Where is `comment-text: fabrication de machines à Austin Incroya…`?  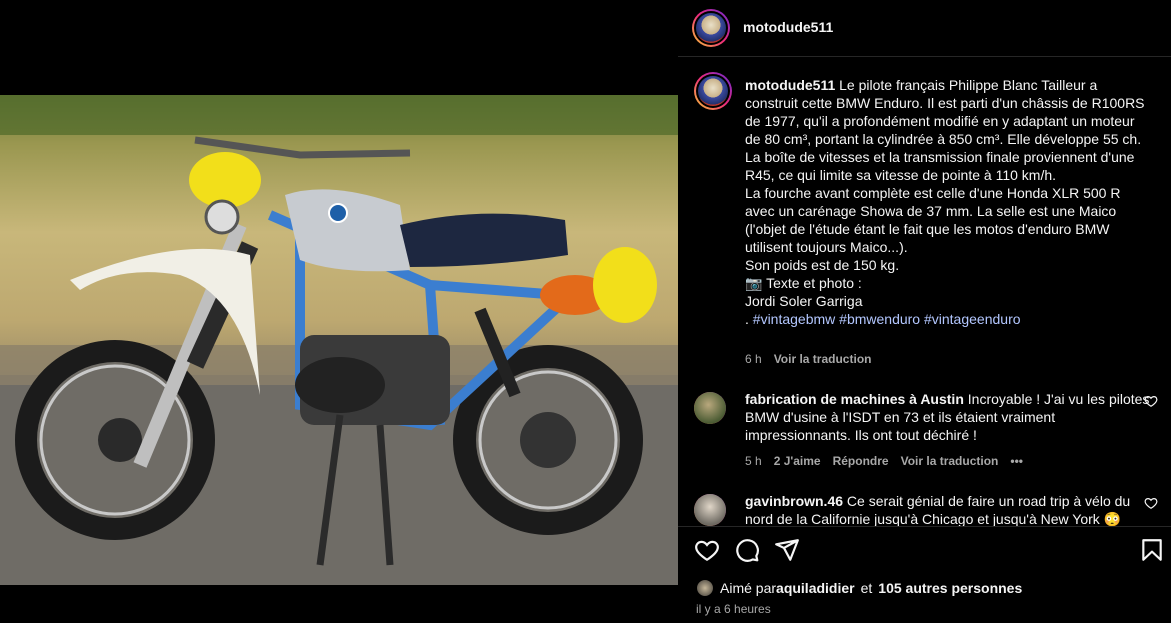 comment-text: fabrication de machines à Austin Incroya… is located at coordinates (947, 417).